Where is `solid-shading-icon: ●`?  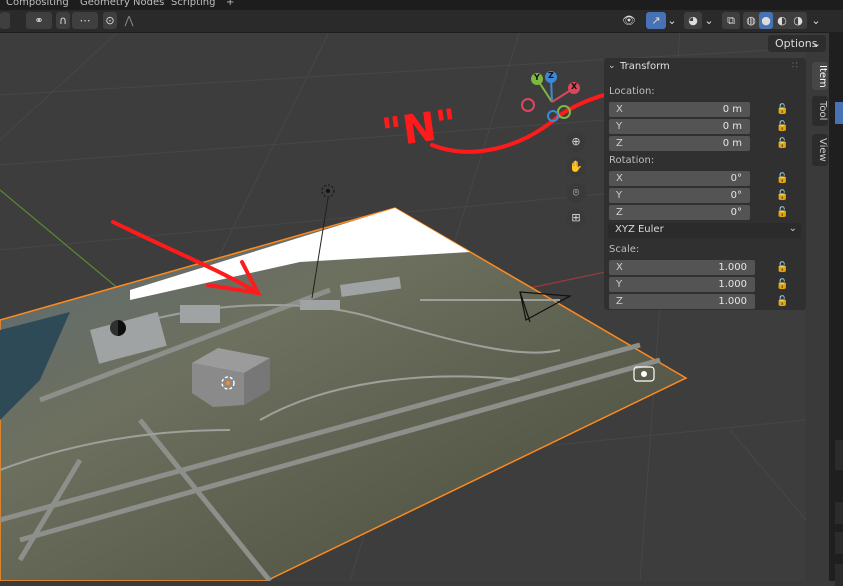 solid-shading-icon: ● is located at coordinates (766, 20).